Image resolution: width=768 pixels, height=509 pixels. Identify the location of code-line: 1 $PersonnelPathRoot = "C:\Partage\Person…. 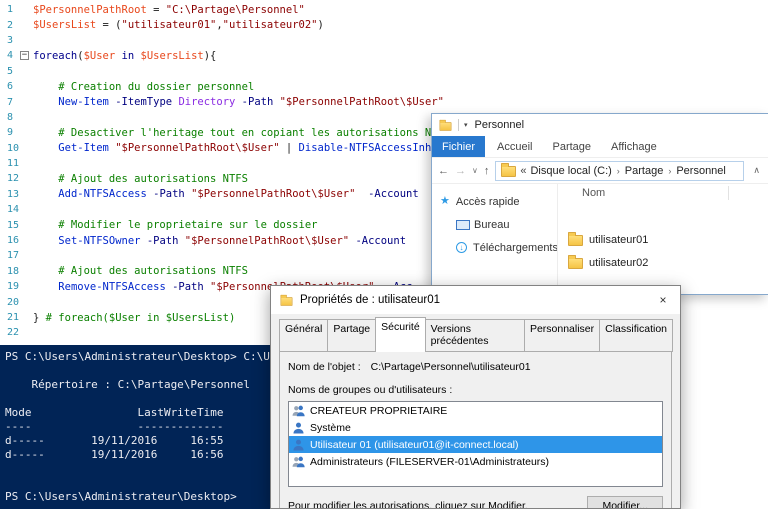
(384, 9).